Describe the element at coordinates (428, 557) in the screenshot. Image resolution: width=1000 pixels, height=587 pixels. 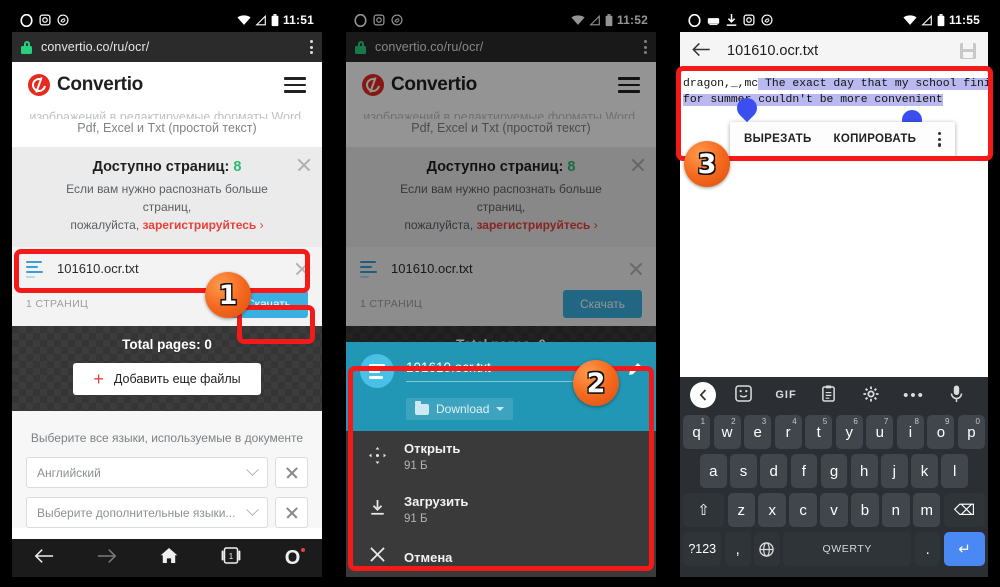
I see `sheet-item-label: Отмена` at that location.